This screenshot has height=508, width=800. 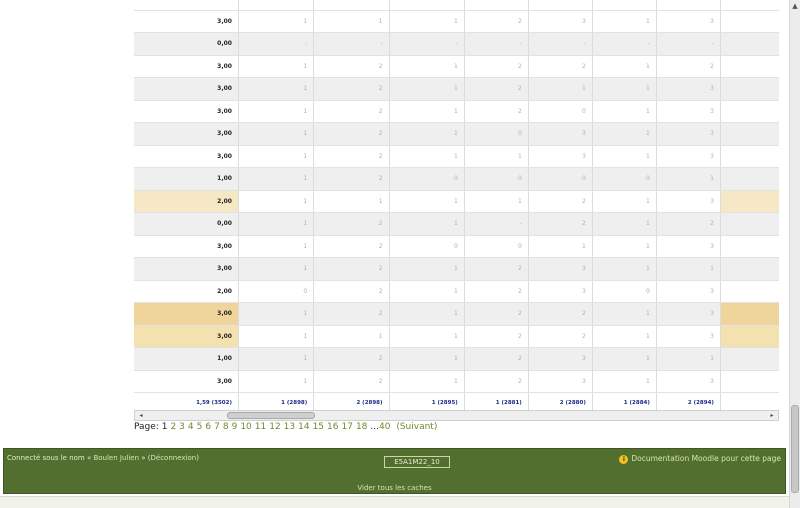 I want to click on table-horizontal-scrollbar: ◂ ▸, so click(x=456, y=415).